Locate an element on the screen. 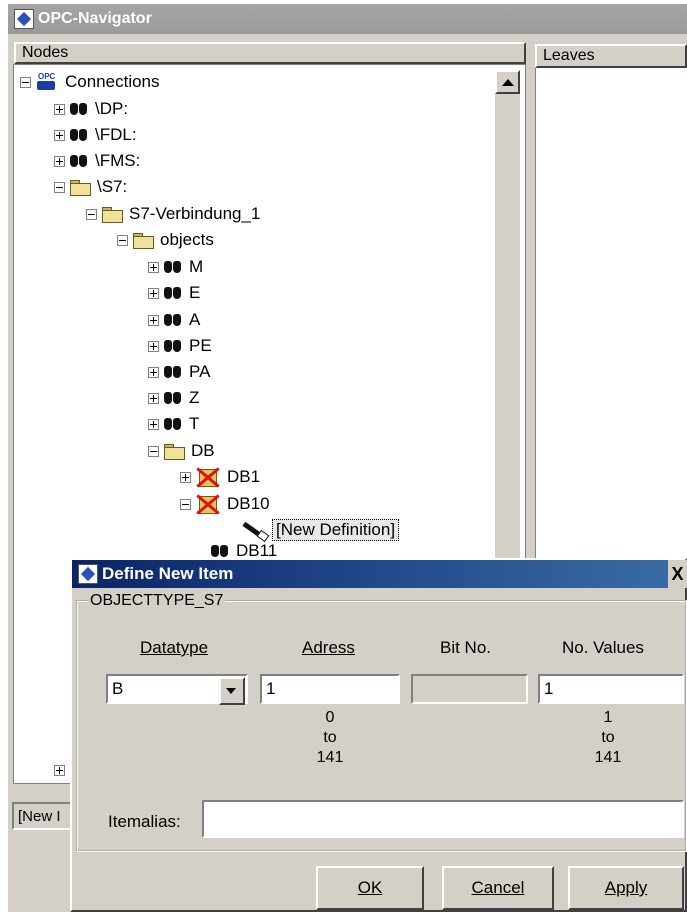  tree-node-m: M is located at coordinates (175, 267).